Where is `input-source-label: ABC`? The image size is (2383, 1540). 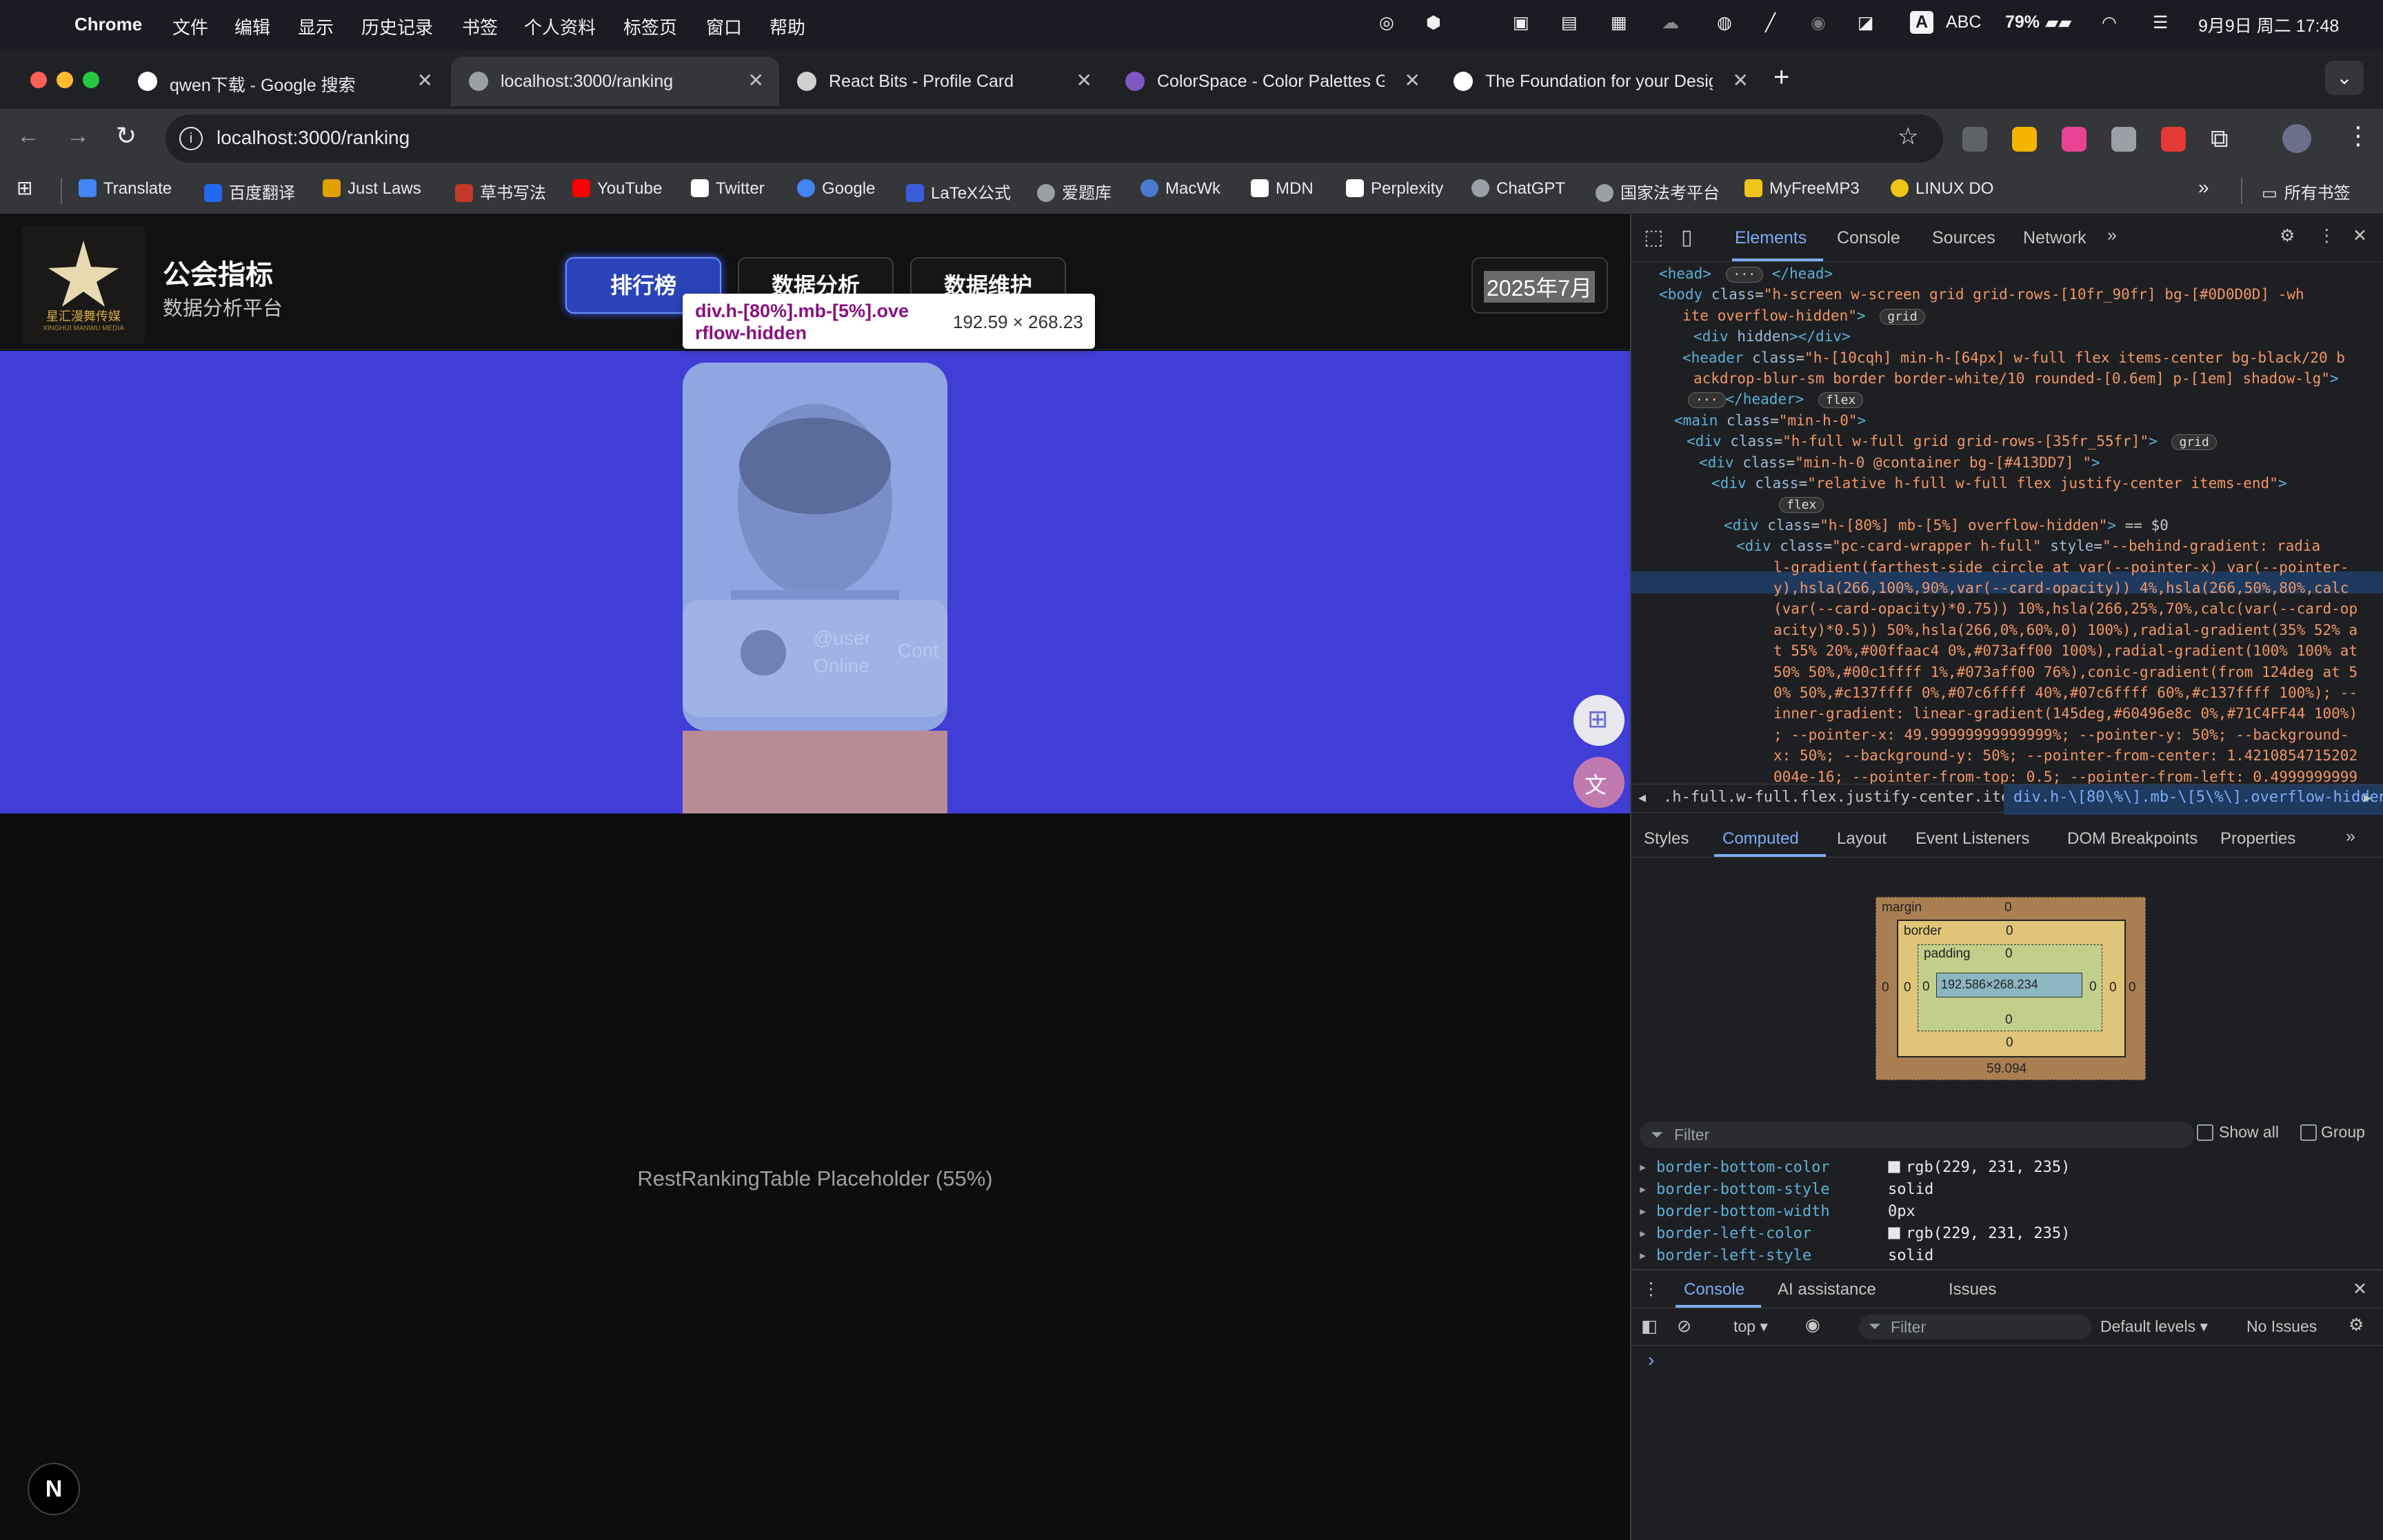
input-source-label: ABC is located at coordinates (1963, 22).